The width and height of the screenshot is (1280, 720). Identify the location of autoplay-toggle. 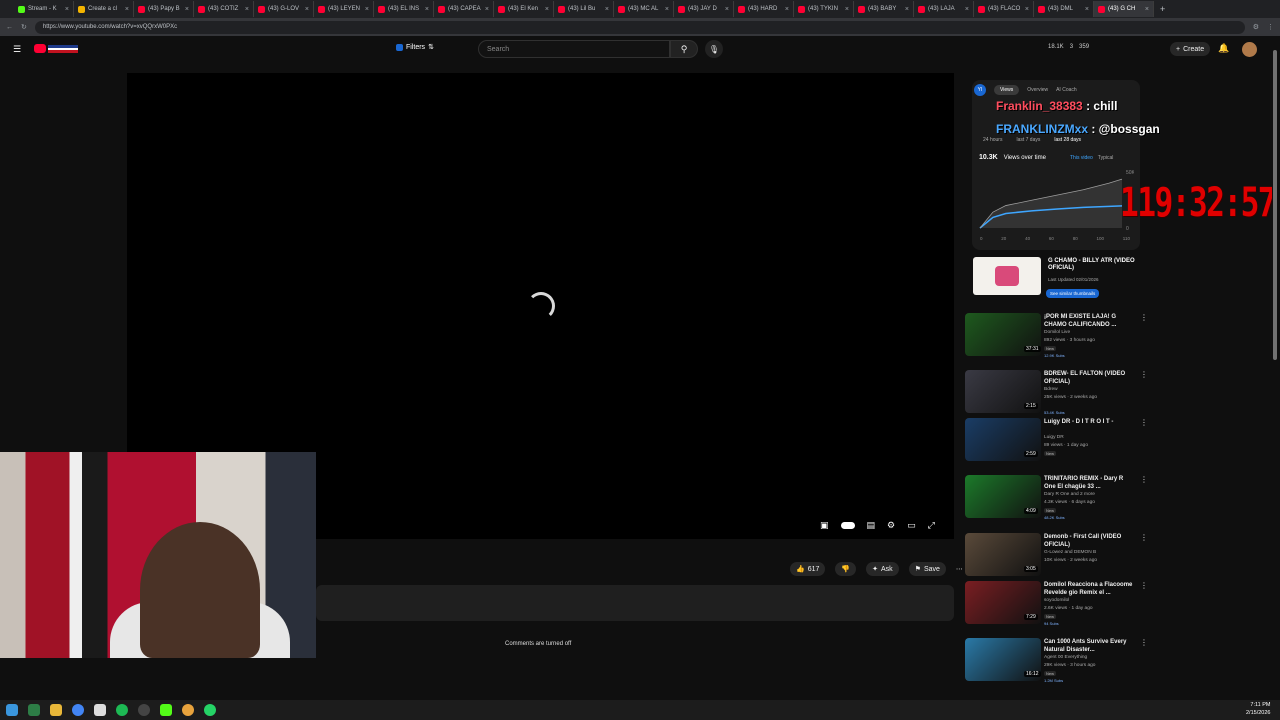
(847, 525).